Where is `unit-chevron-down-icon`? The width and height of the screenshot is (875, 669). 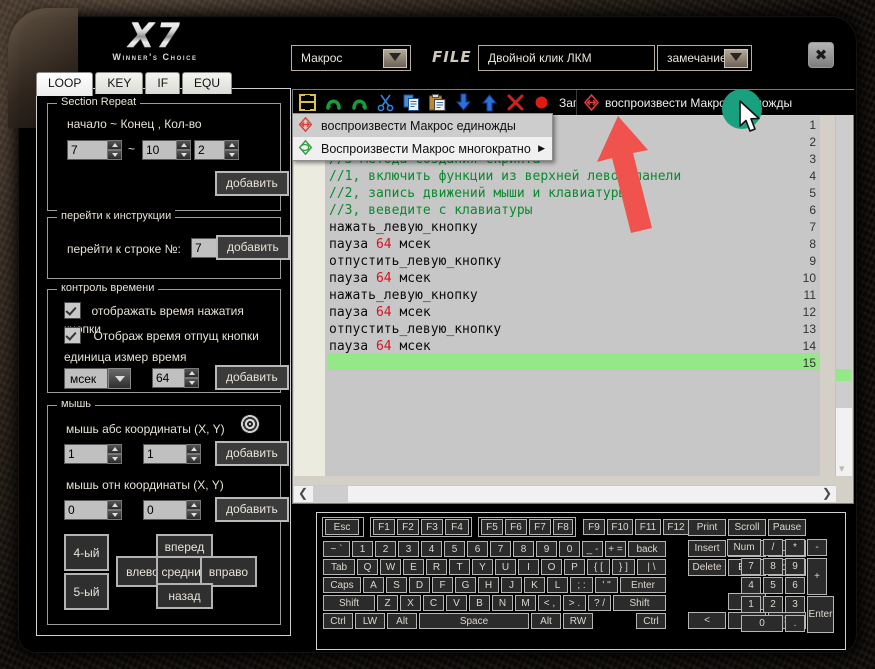
unit-chevron-down-icon is located at coordinates (119, 378).